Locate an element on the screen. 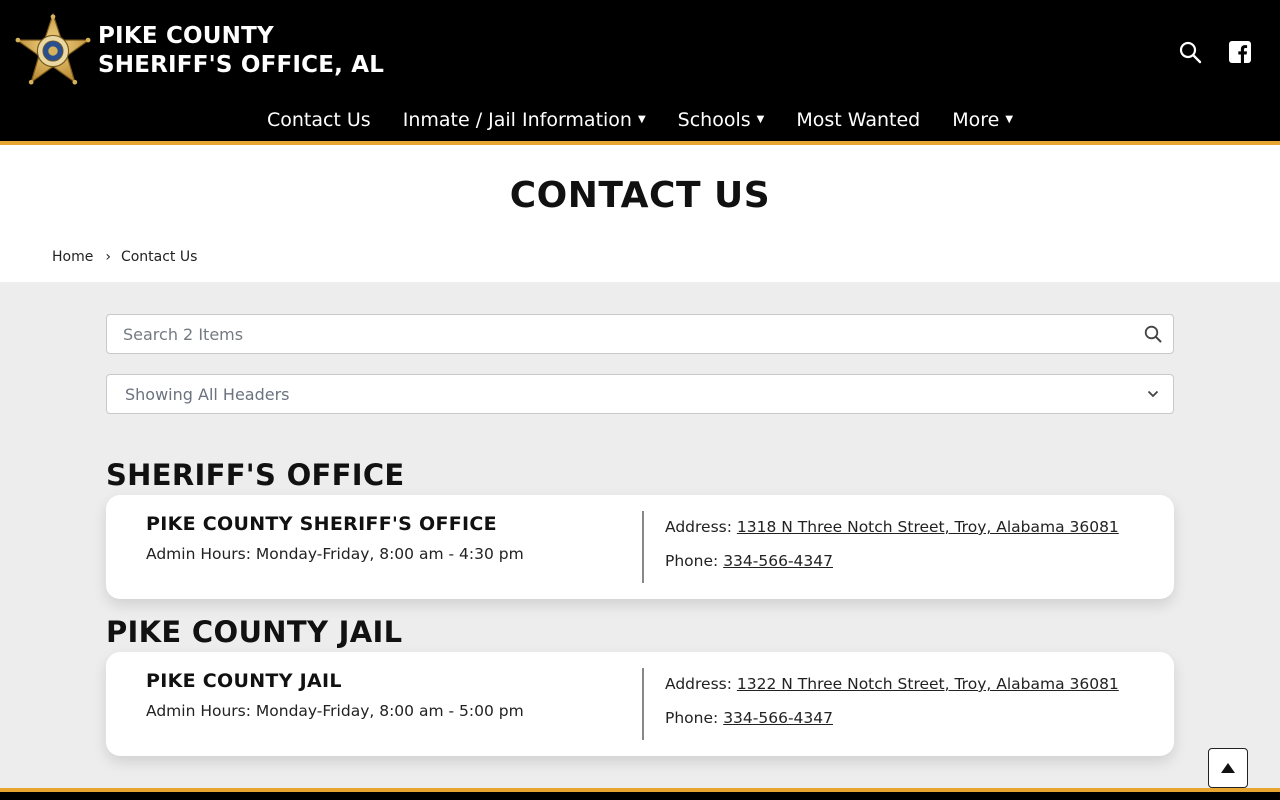 This screenshot has width=1280, height=800. search-input is located at coordinates (620, 334).